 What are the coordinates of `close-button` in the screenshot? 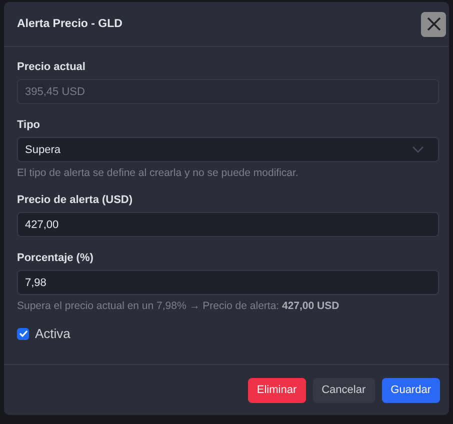 It's located at (433, 24).